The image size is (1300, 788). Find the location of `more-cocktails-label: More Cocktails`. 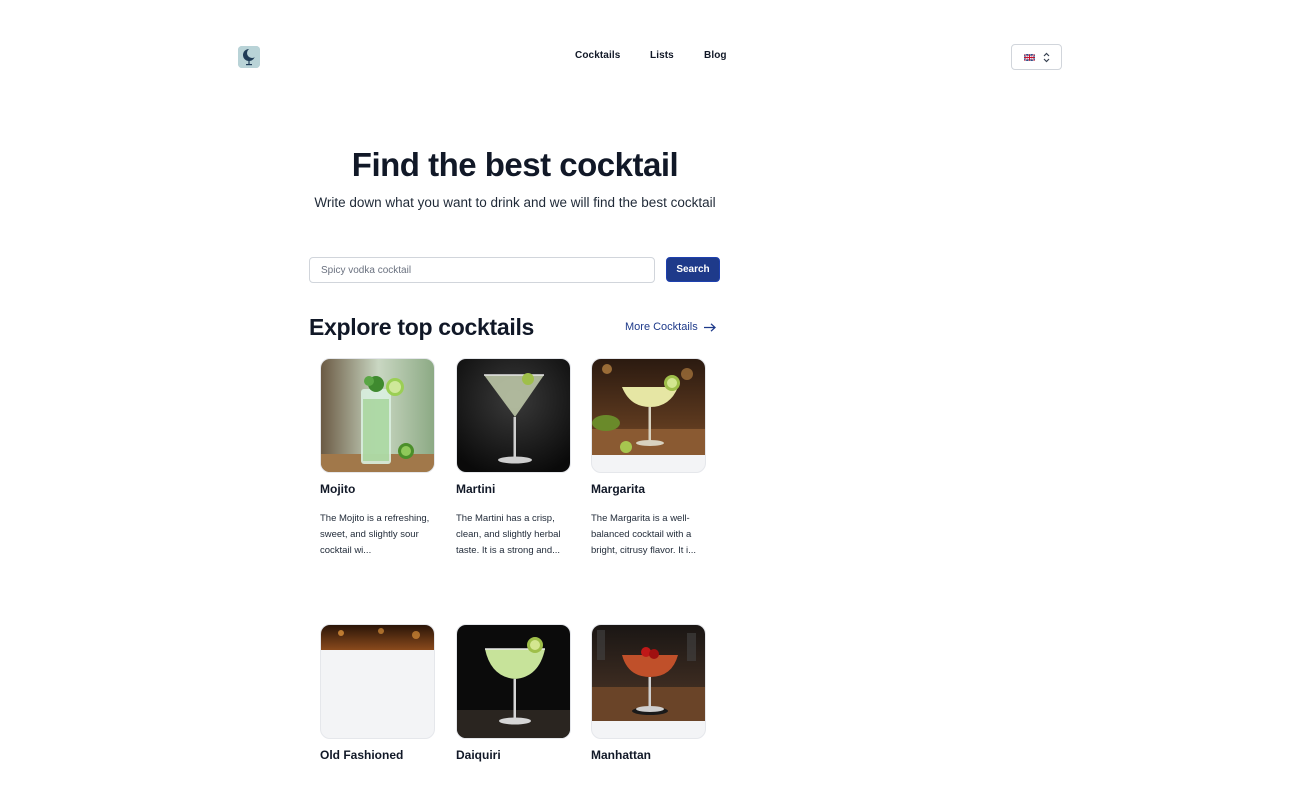

more-cocktails-label: More Cocktails is located at coordinates (661, 327).